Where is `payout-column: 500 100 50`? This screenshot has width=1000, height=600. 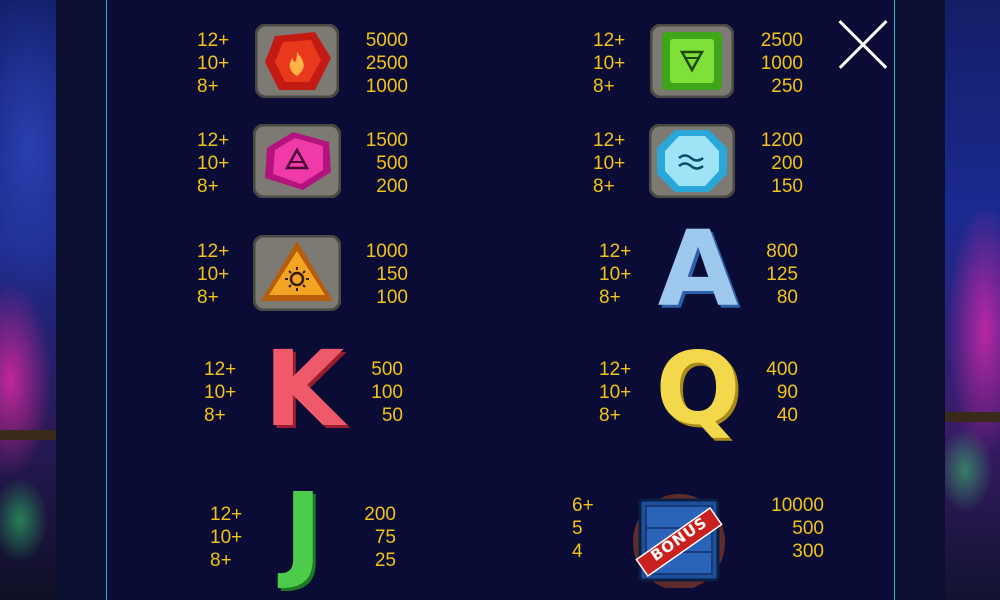
payout-column: 500 100 50 is located at coordinates (375, 392).